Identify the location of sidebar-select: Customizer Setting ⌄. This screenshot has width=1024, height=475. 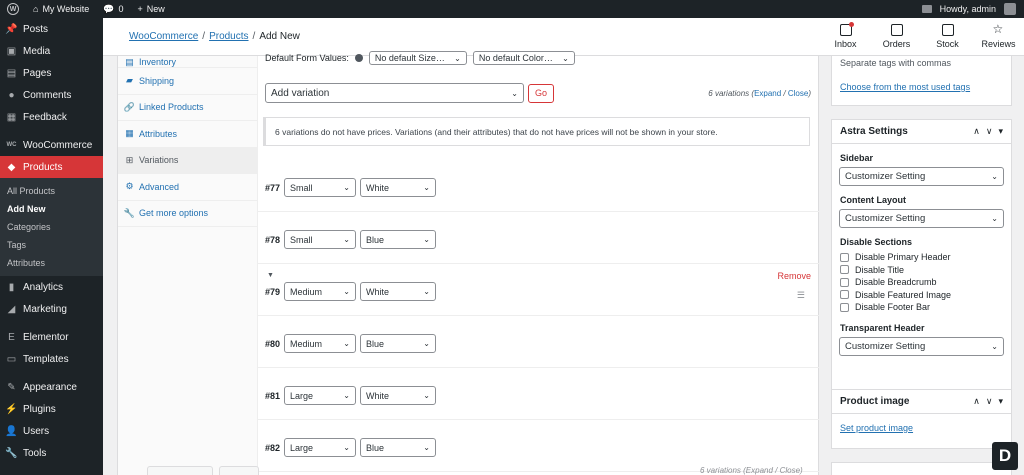
(921, 176).